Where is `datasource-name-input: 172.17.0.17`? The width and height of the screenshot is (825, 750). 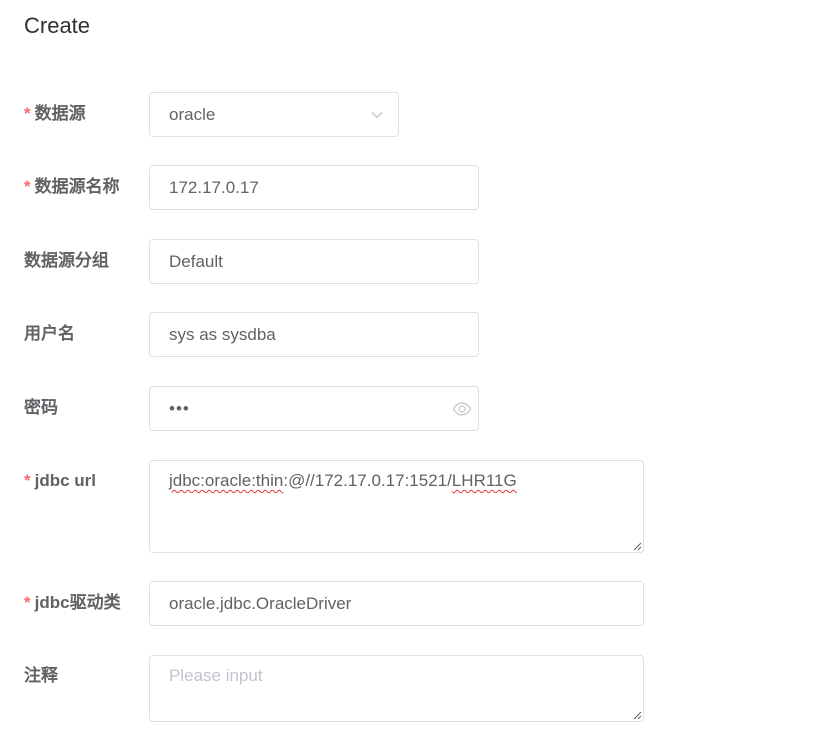
datasource-name-input: 172.17.0.17 is located at coordinates (314, 187).